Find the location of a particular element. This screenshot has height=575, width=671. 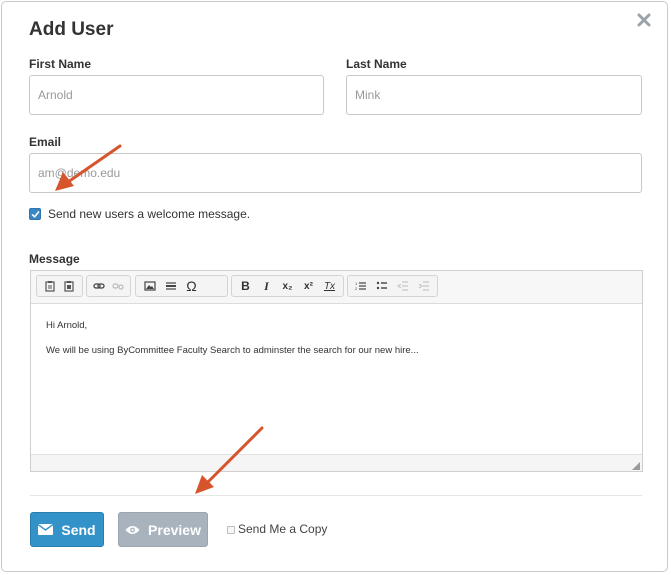

link-group is located at coordinates (108, 286).